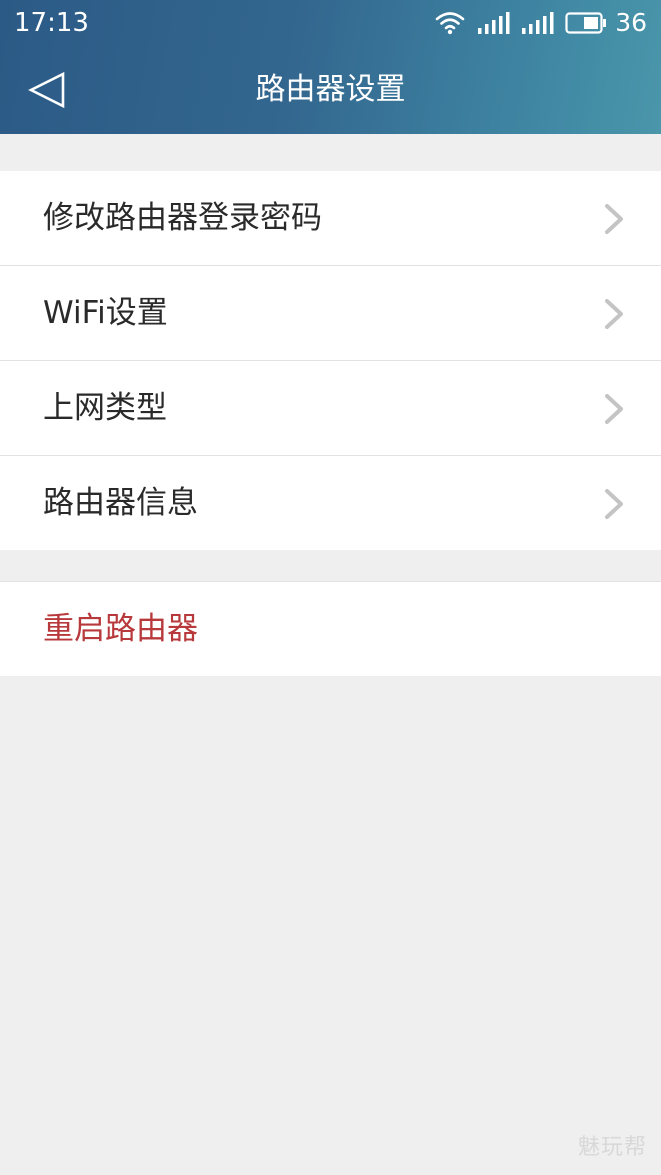 This screenshot has height=1175, width=661. Describe the element at coordinates (612, 1147) in the screenshot. I see `watermark: 魅玩帮` at that location.